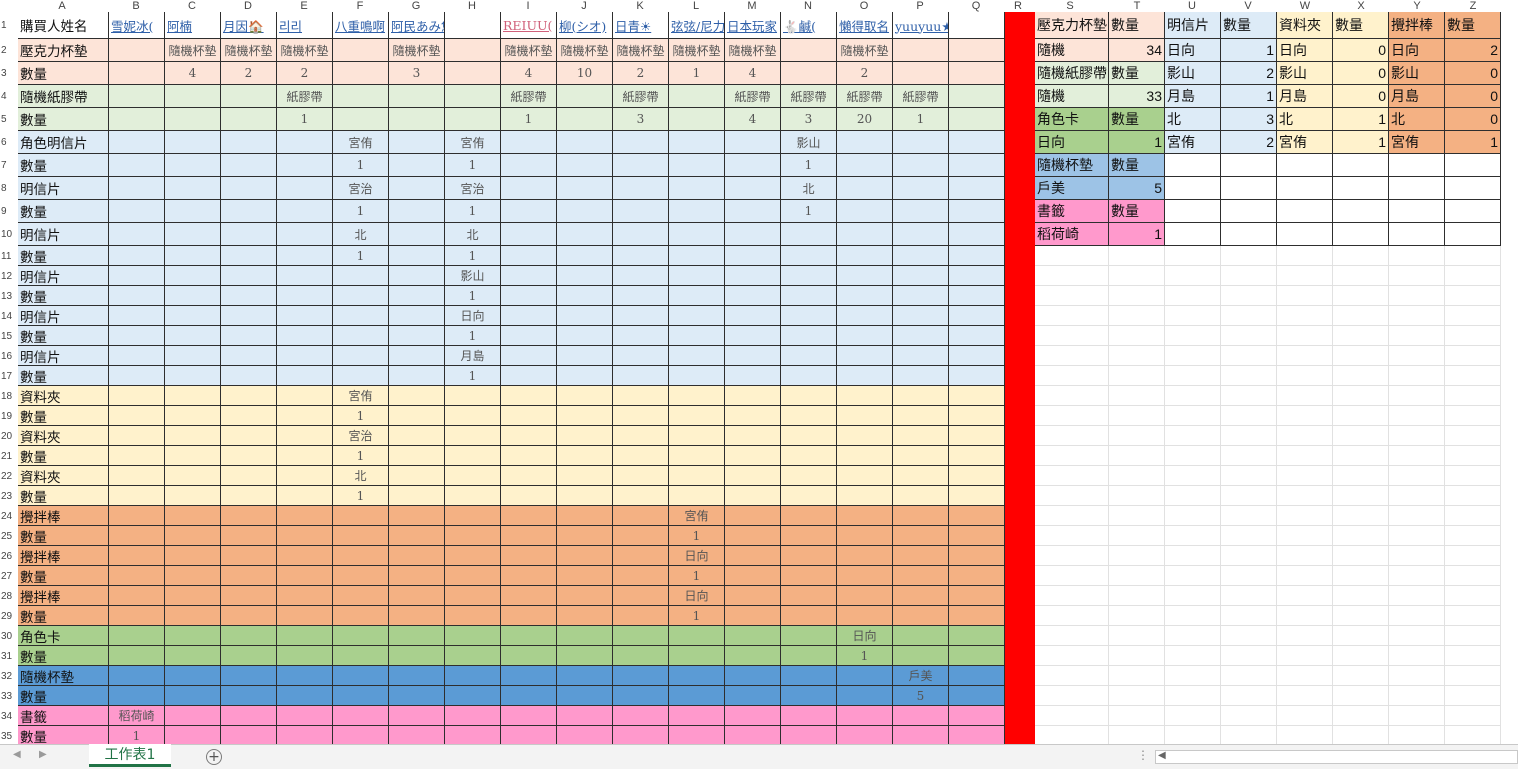 The width and height of the screenshot is (1518, 769). Describe the element at coordinates (585, 188) in the screenshot. I see `cell-j8` at that location.